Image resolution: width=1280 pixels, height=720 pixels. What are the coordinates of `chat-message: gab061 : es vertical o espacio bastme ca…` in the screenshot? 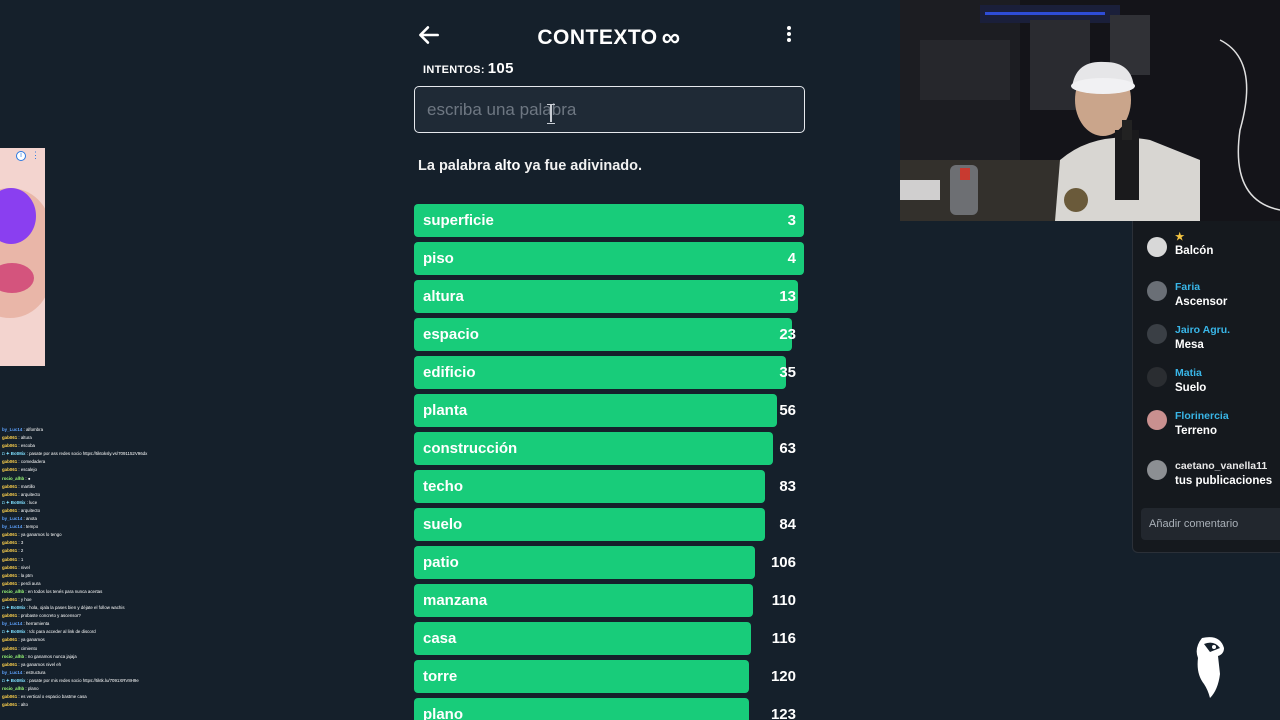 It's located at (44, 697).